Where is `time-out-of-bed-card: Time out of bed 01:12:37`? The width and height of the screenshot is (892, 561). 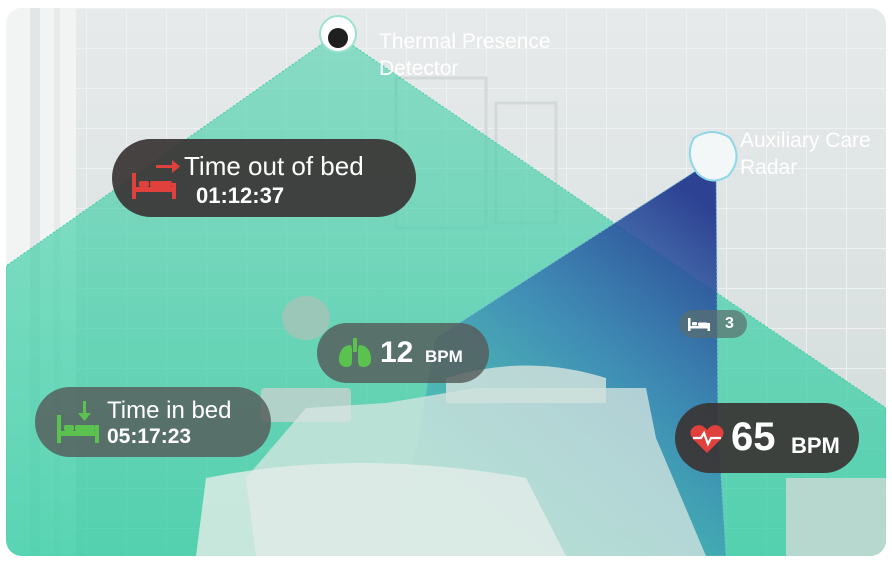
time-out-of-bed-card: Time out of bed 01:12:37 is located at coordinates (264, 178).